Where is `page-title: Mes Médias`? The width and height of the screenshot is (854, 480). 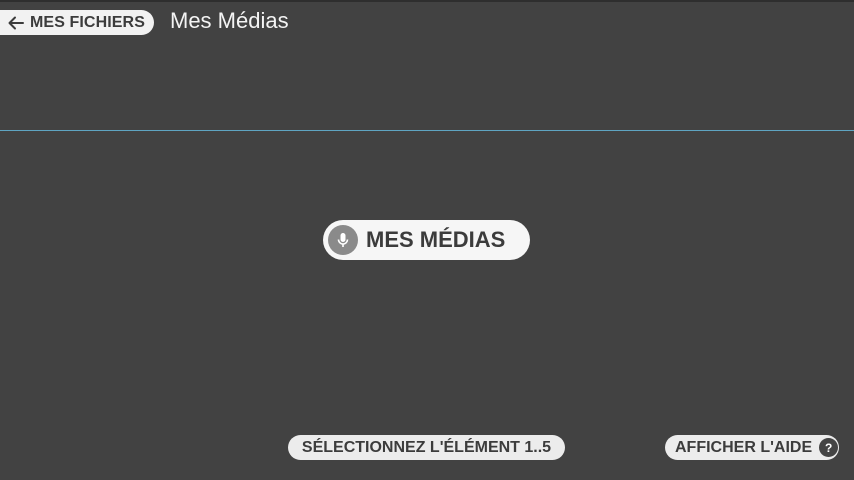 page-title: Mes Médias is located at coordinates (229, 20).